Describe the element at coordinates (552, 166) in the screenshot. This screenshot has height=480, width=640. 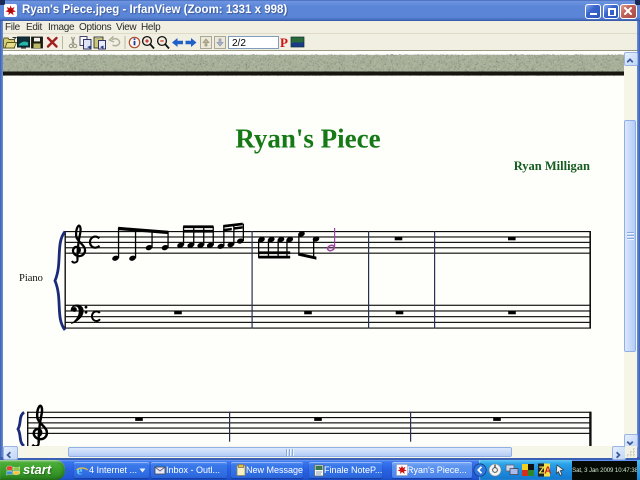
I see `svg-text: Ryan Milligan` at that location.